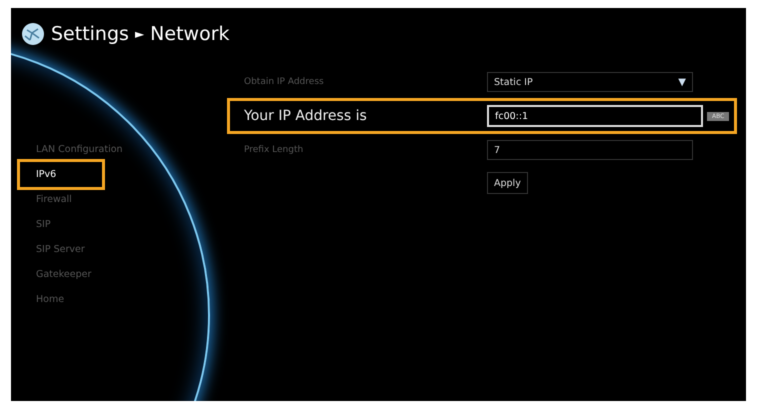 Image resolution: width=760 pixels, height=418 pixels. Describe the element at coordinates (55, 274) in the screenshot. I see `sidebar-item: Gatekeeper` at that location.